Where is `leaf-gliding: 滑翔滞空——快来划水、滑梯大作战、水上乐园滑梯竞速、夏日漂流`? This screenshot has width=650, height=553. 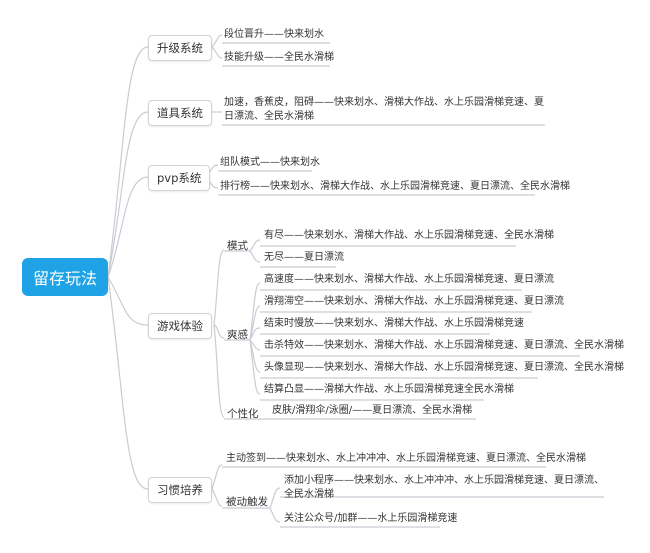 leaf-gliding: 滑翔滞空——快来划水、滑梯大作战、水上乐园滑梯竞速、夏日漂流 is located at coordinates (414, 303).